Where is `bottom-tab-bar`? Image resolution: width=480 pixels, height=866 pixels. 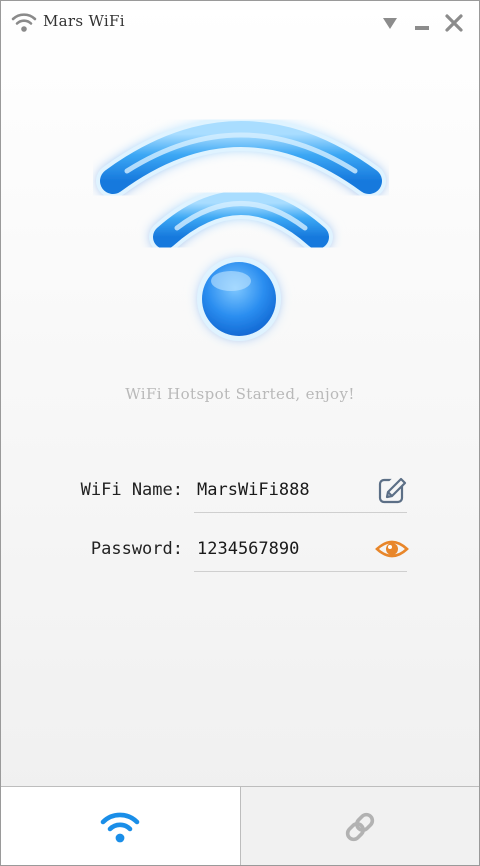 bottom-tab-bar is located at coordinates (240, 825).